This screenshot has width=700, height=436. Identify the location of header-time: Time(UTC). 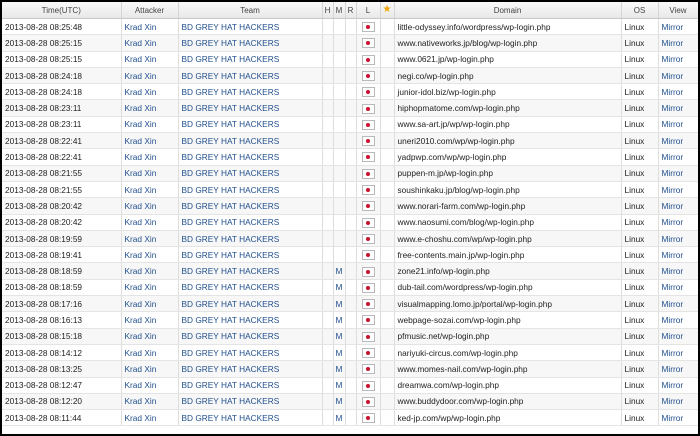
(62, 10).